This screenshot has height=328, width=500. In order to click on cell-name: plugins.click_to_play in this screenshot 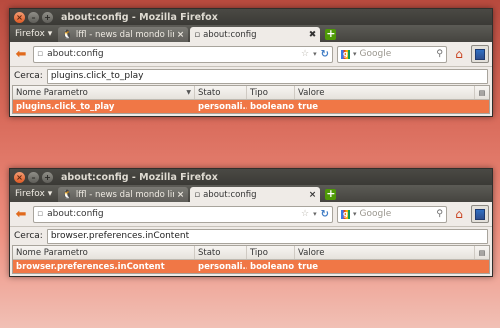, I will do `click(65, 106)`.